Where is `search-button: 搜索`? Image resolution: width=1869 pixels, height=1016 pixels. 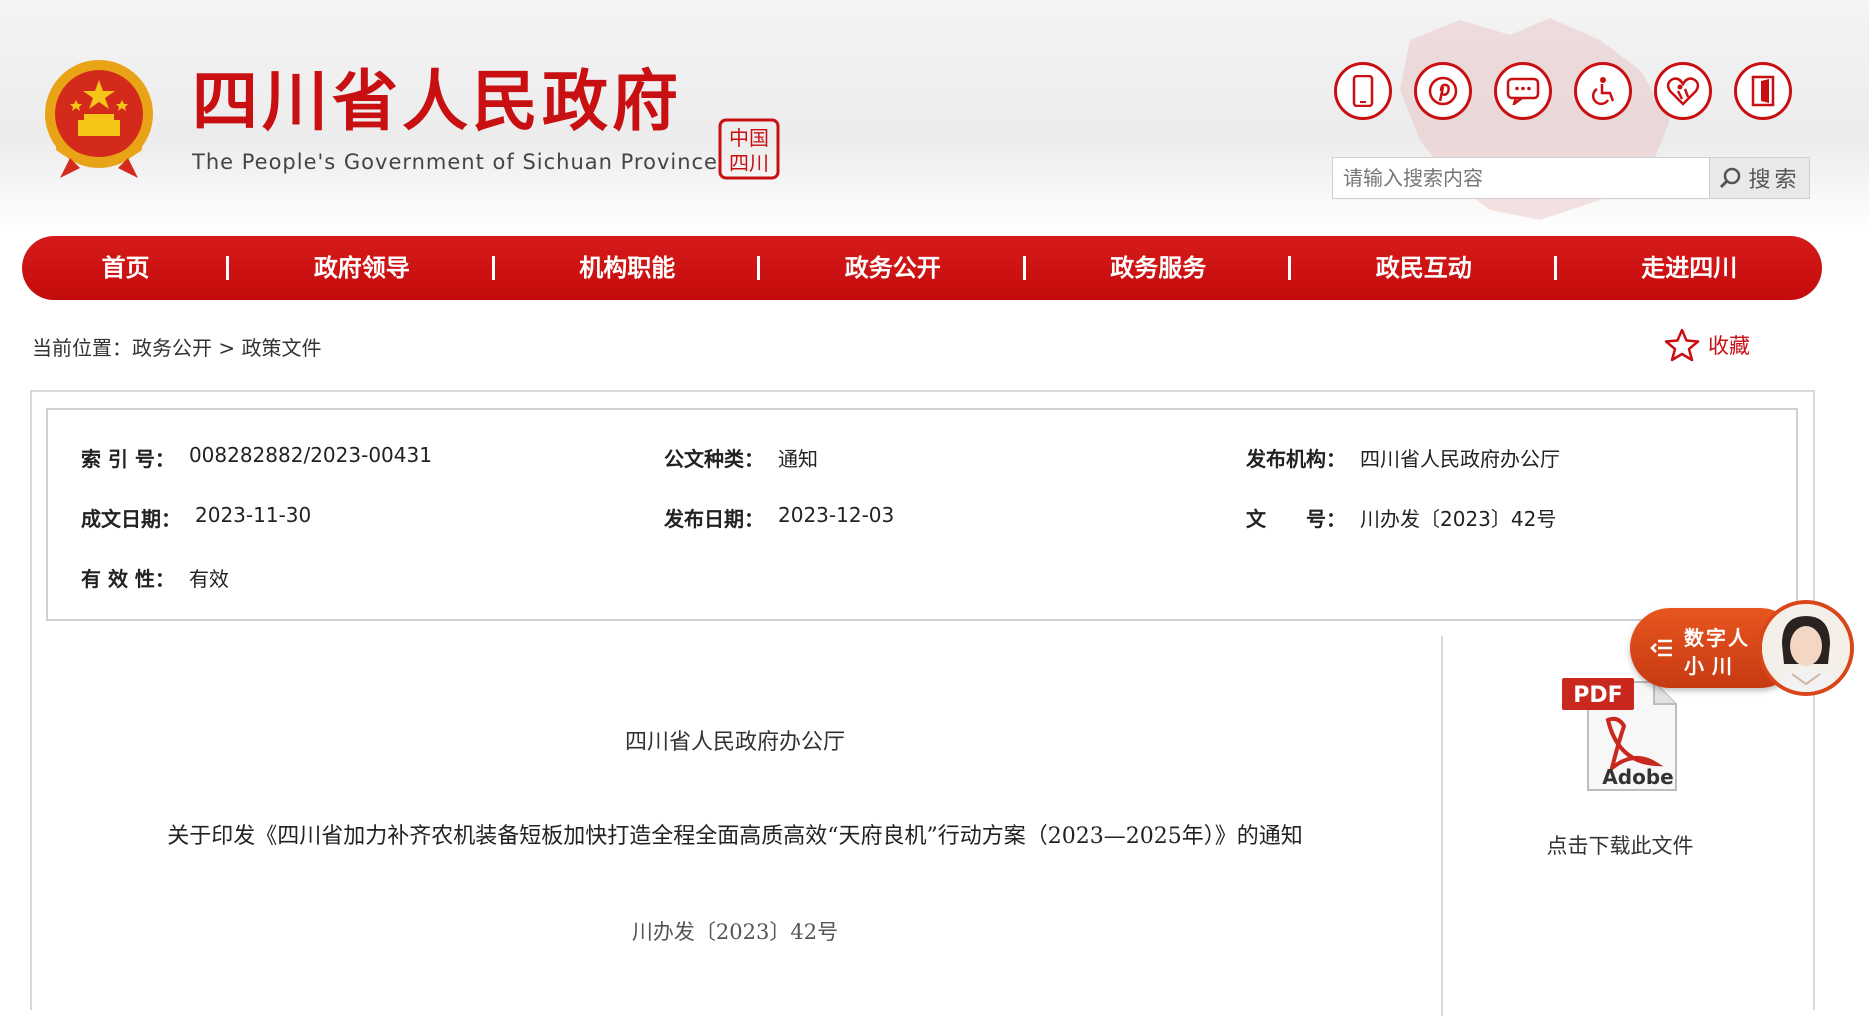
search-button: 搜索 is located at coordinates (1759, 178).